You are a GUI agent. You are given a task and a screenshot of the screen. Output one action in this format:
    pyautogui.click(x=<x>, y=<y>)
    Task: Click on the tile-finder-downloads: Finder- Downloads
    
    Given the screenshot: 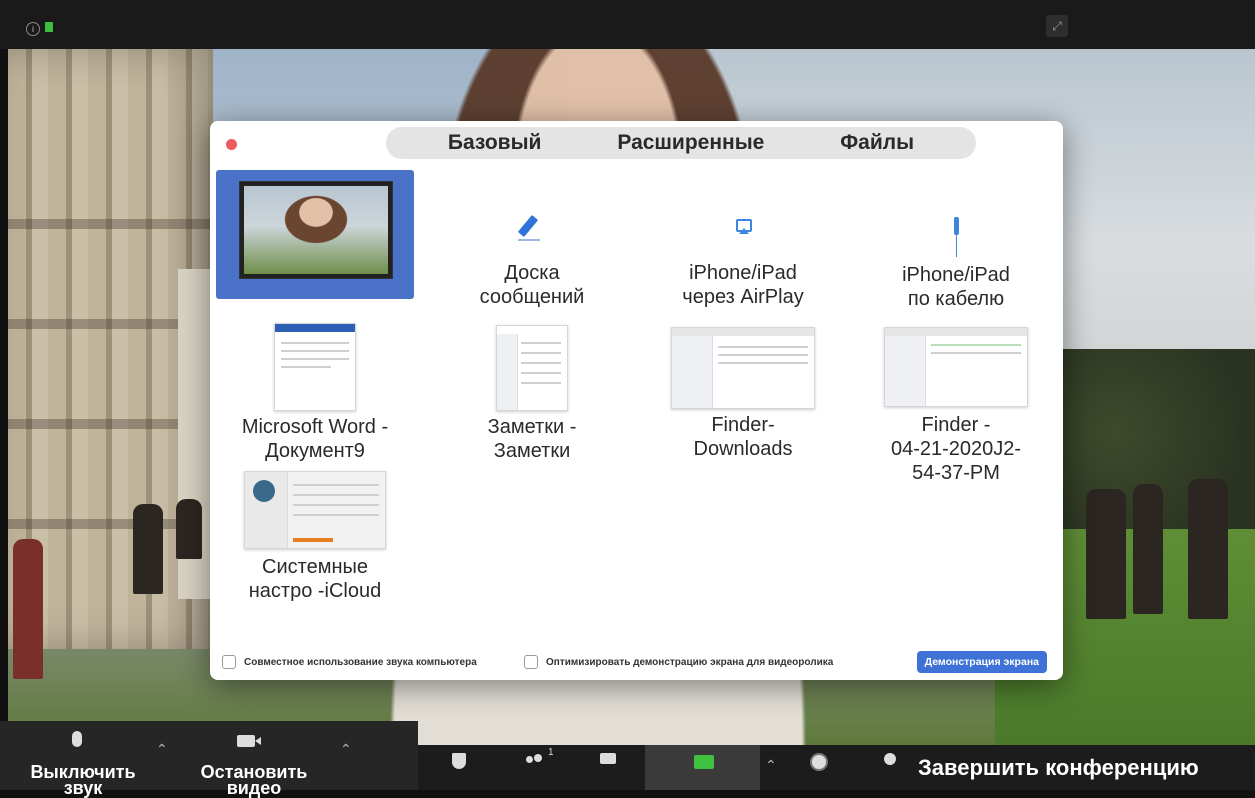 What is the action you would take?
    pyautogui.click(x=743, y=394)
    